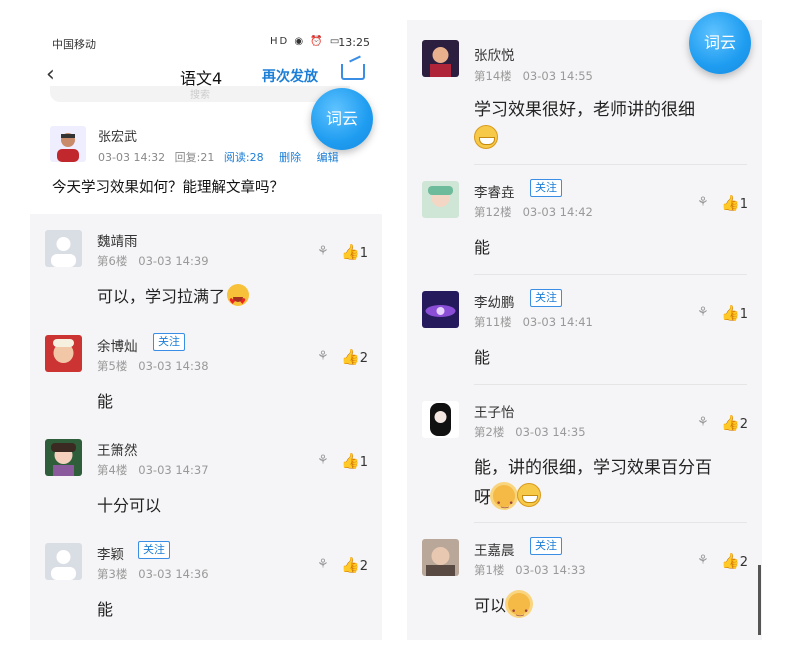  I want to click on comment-time: 03-03 14:42, so click(557, 212).